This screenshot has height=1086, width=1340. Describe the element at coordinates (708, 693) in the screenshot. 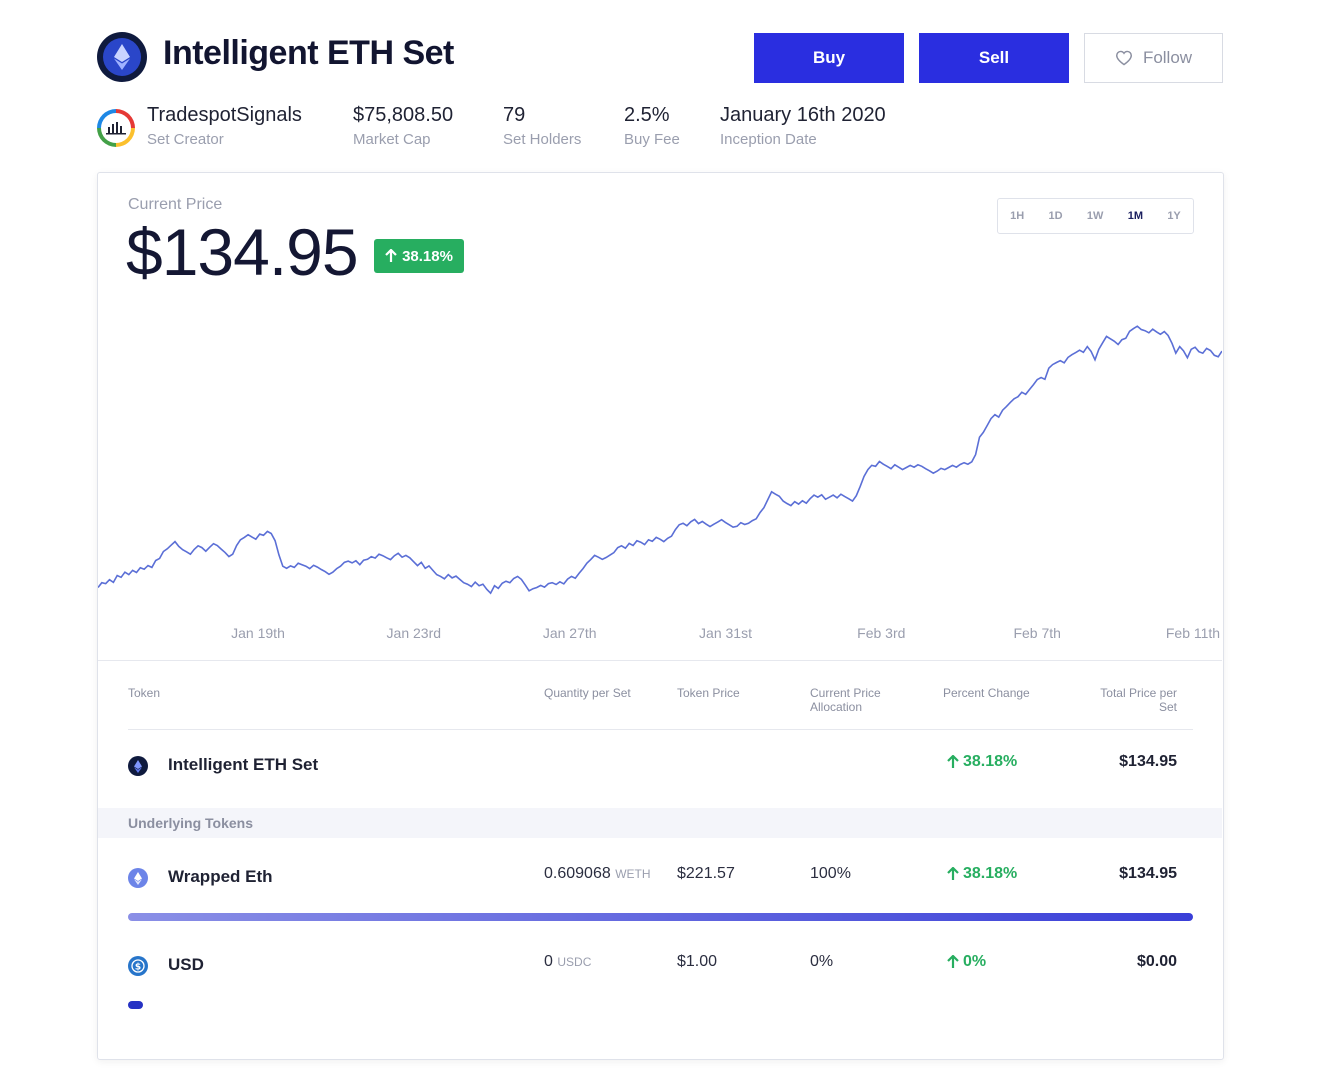

I see `col-token-price: Token Price` at that location.